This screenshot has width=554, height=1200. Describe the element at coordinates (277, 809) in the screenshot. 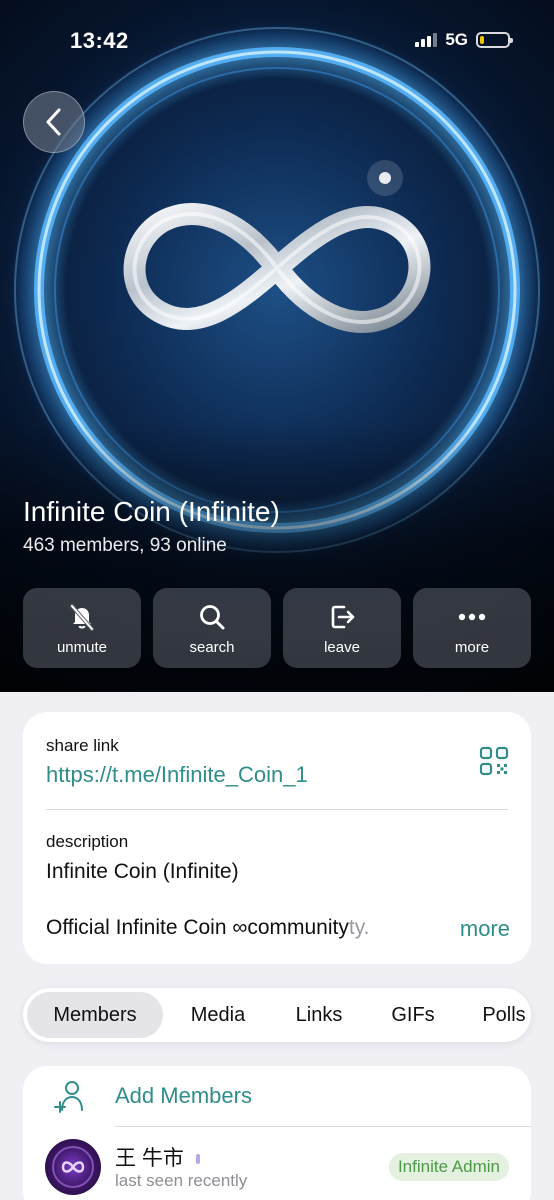

I see `info-divider` at that location.